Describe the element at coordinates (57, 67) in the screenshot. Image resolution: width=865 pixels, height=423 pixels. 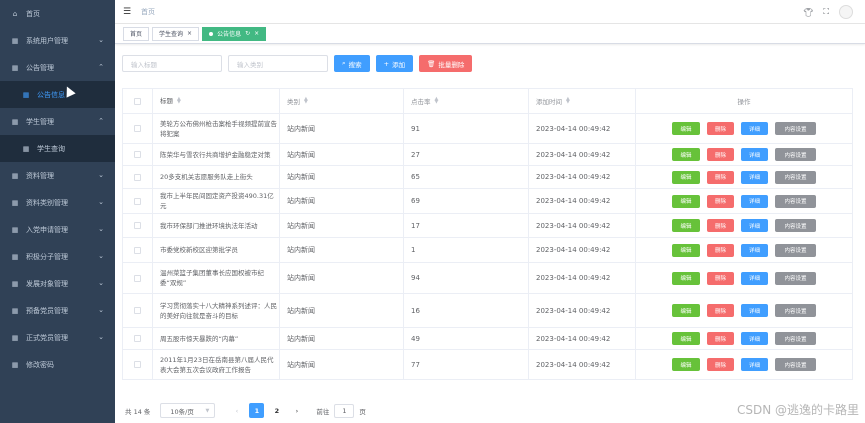
I see `sidebar-item-announcements: ▦ 公告管理 ⌃` at that location.